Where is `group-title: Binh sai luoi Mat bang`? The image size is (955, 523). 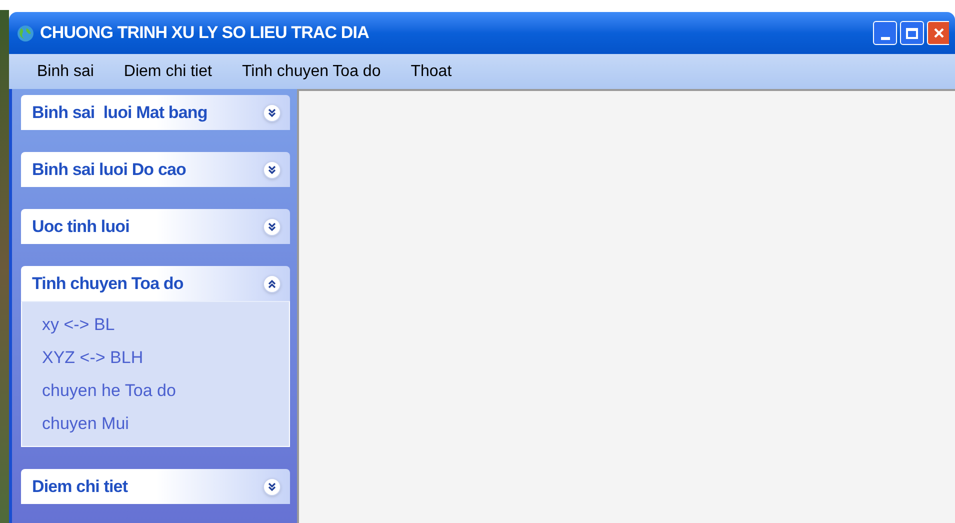 group-title: Binh sai luoi Mat bang is located at coordinates (120, 113).